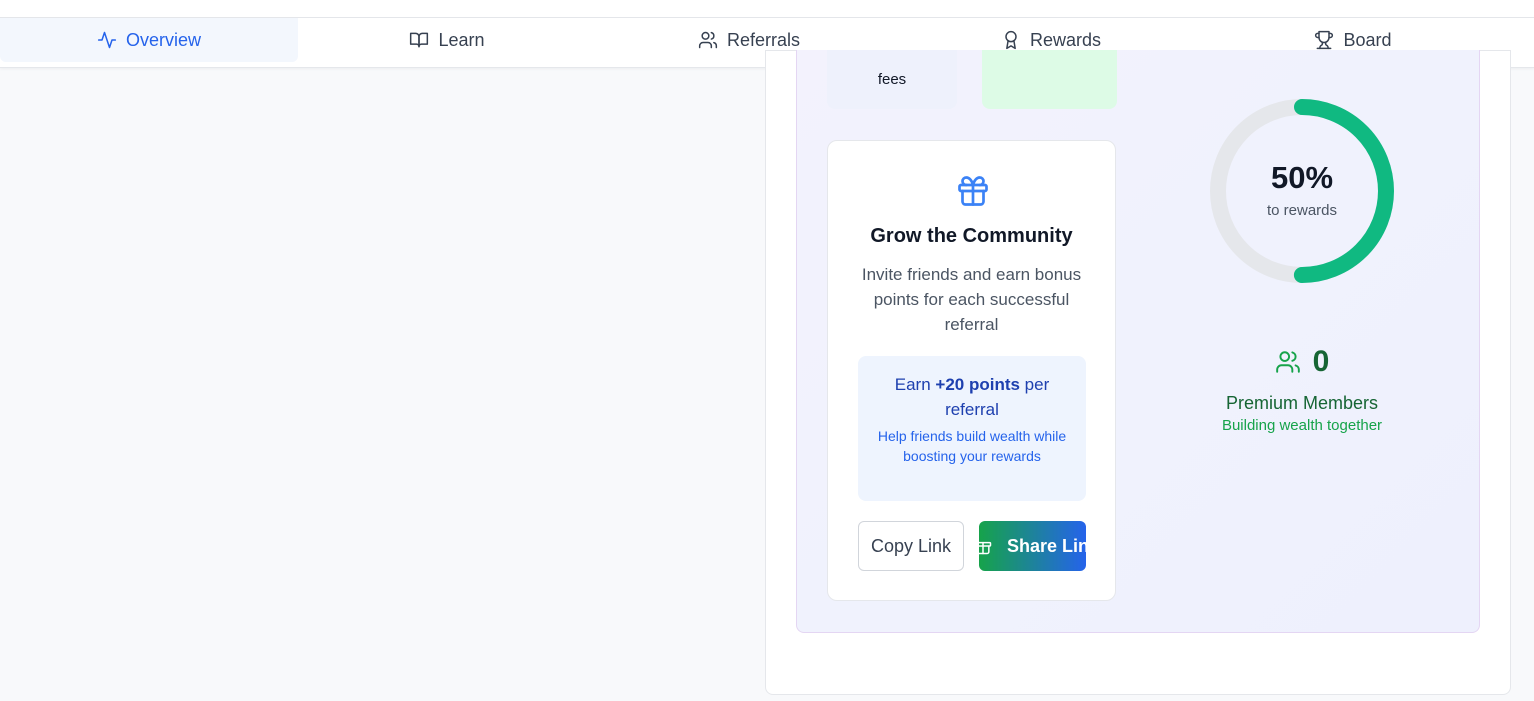 This screenshot has height=701, width=1534. I want to click on tab-board-label: Board, so click(1367, 39).